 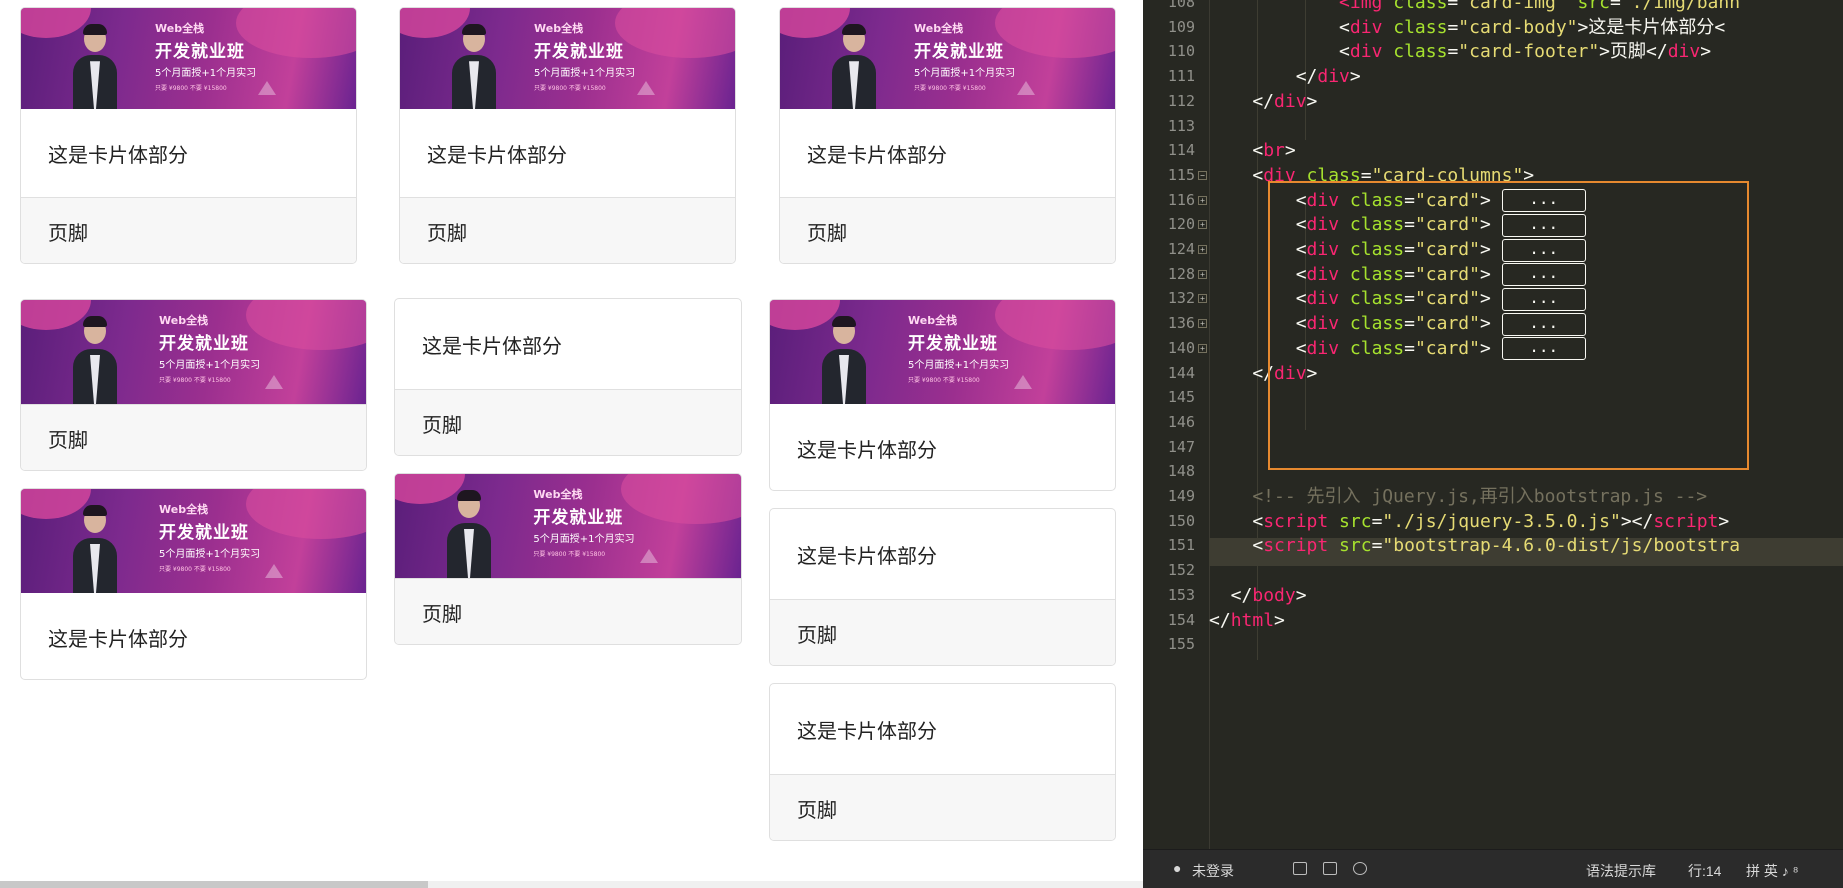 I want to click on line-number: 132, so click(x=1181, y=298).